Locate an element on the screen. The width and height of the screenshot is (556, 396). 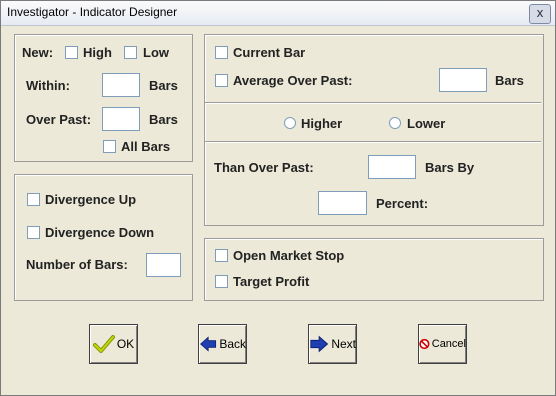
back-button: Back is located at coordinates (222, 344).